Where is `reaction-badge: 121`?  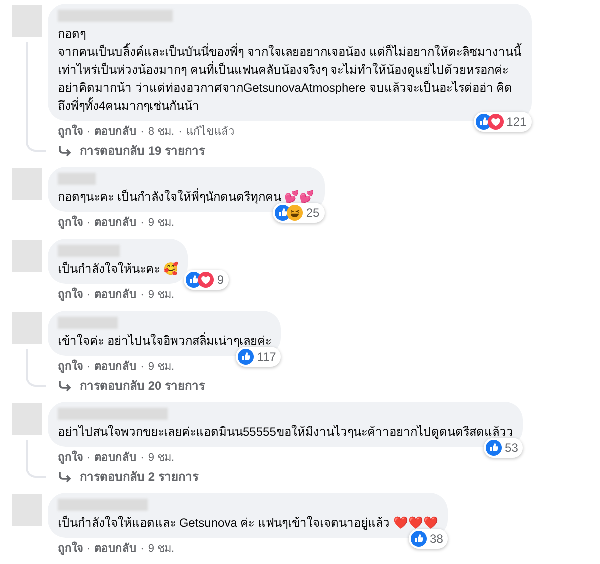 reaction-badge: 121 is located at coordinates (503, 122).